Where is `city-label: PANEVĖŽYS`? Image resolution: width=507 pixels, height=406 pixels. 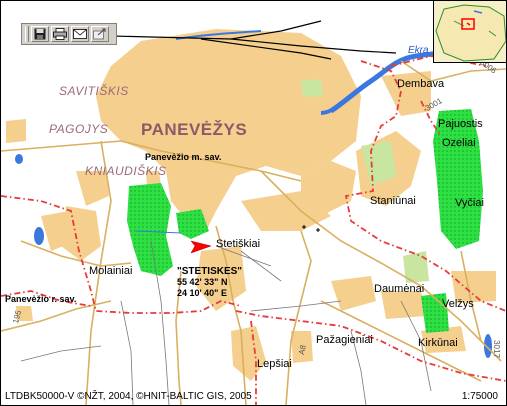 city-label: PANEVĖŽYS is located at coordinates (194, 129).